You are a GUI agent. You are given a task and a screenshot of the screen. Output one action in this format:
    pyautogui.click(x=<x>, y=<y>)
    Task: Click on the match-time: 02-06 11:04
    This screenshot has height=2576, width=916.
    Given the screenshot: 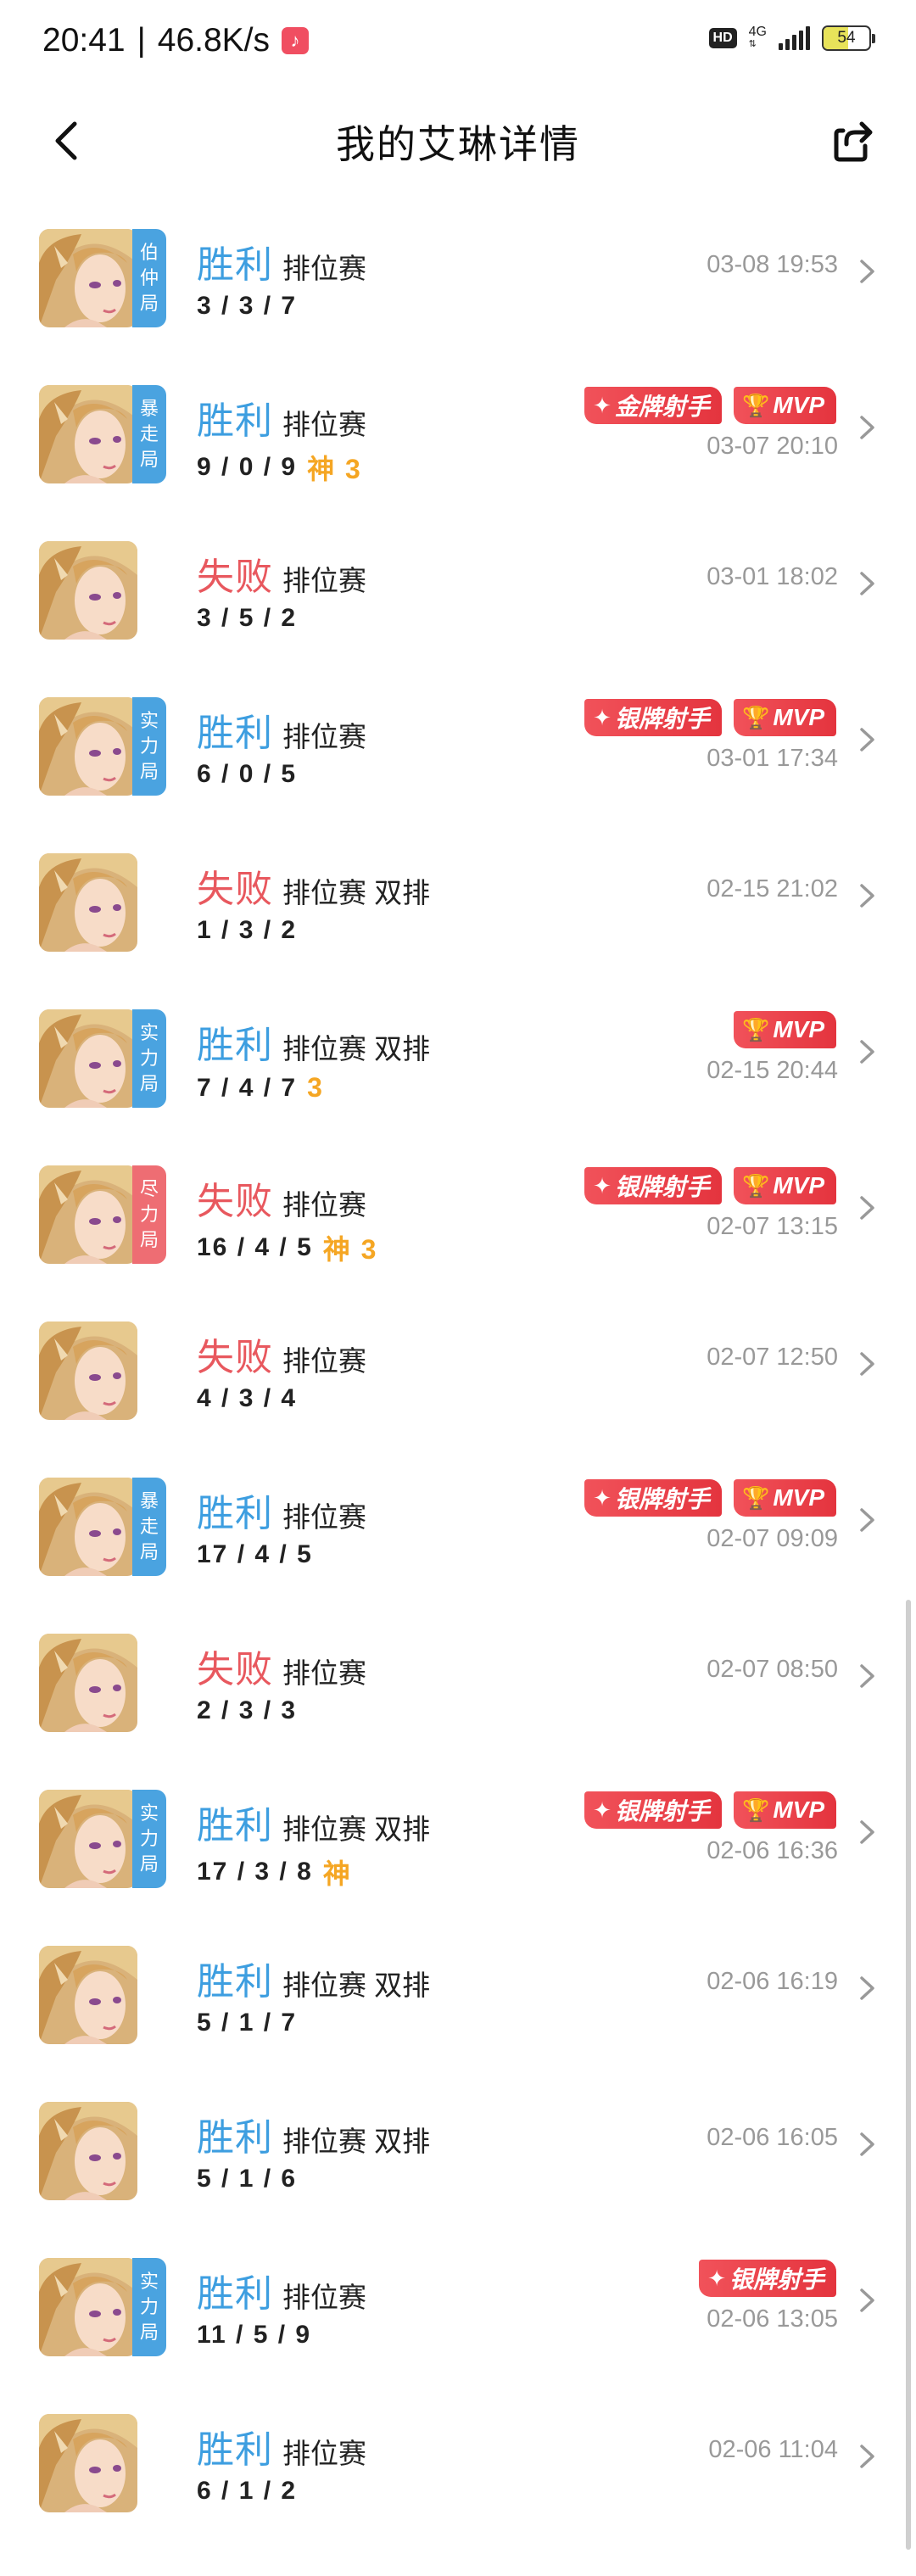 What is the action you would take?
    pyautogui.click(x=773, y=2449)
    